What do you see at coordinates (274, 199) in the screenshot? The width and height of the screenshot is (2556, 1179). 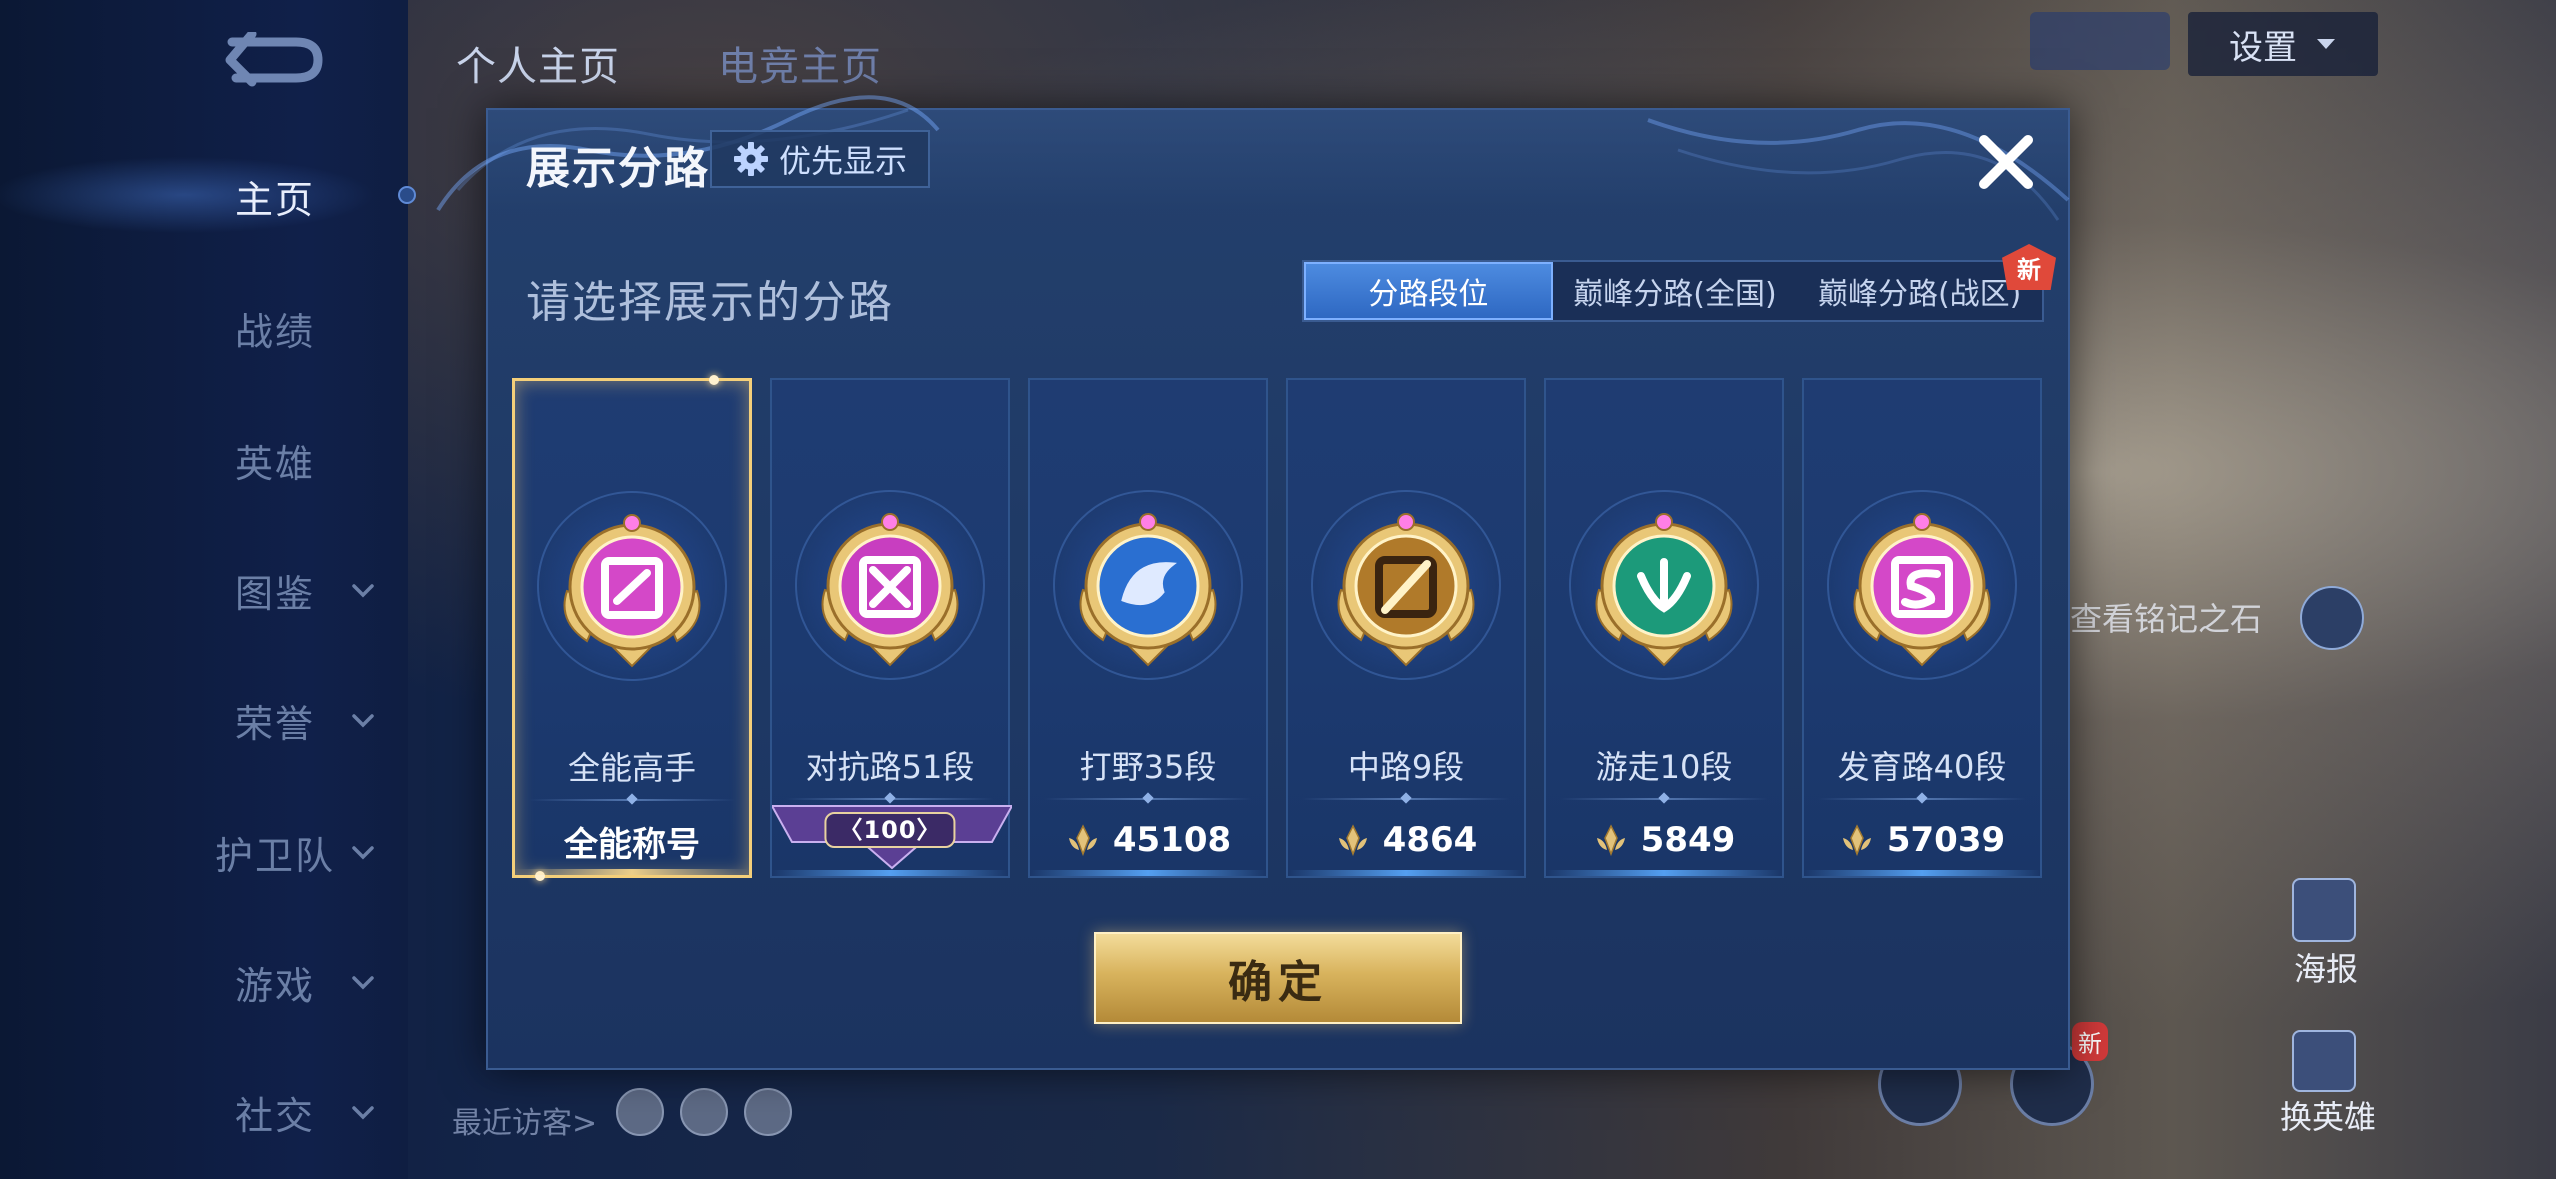 I see `sidebar-item-label: 主页` at bounding box center [274, 199].